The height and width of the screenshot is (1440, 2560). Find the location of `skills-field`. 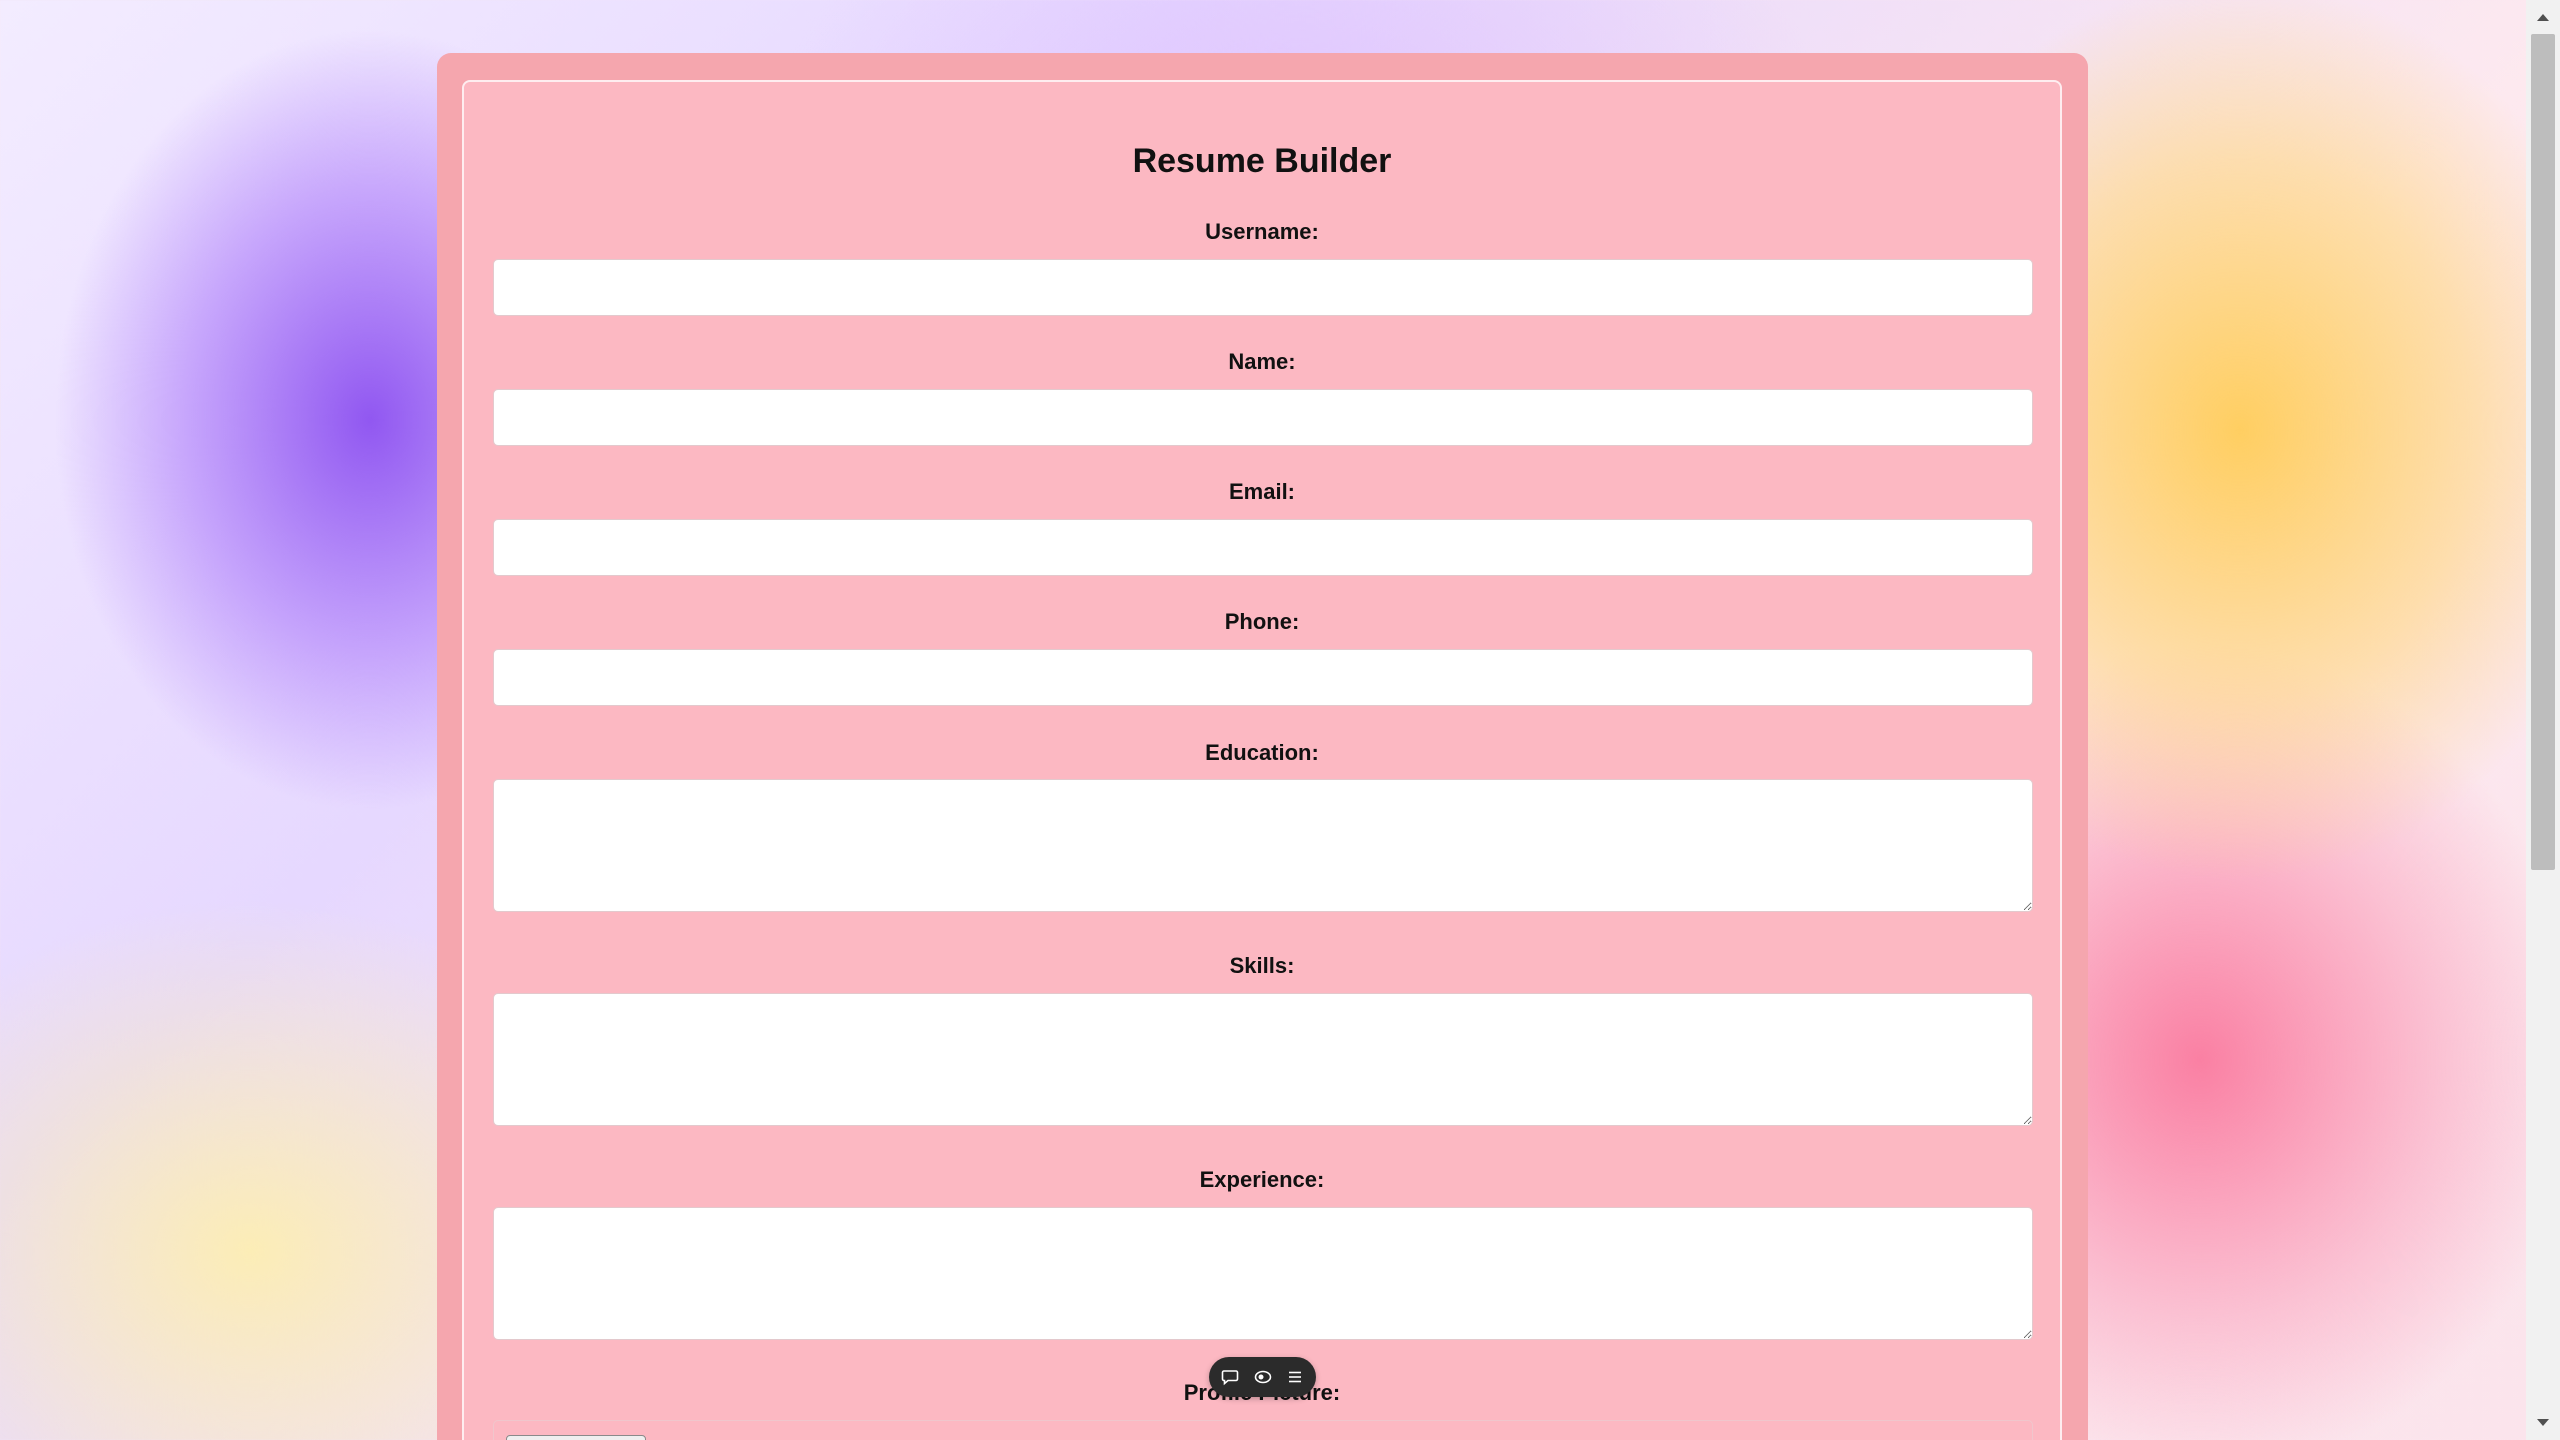

skills-field is located at coordinates (1263, 1059).